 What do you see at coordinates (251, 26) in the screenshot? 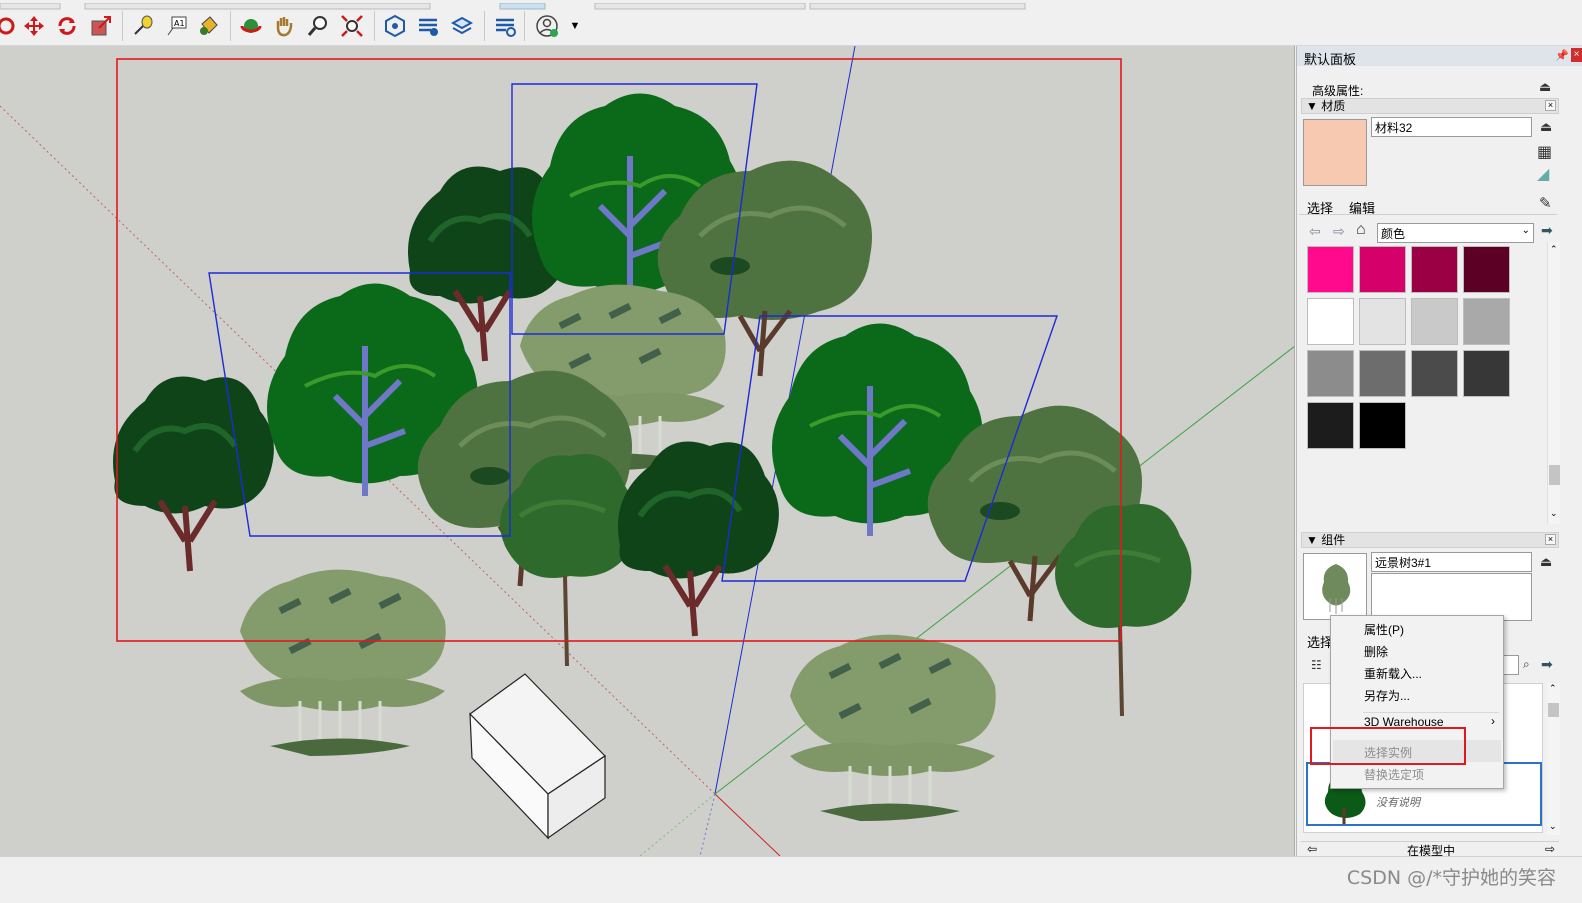
I see `orbit-icon` at bounding box center [251, 26].